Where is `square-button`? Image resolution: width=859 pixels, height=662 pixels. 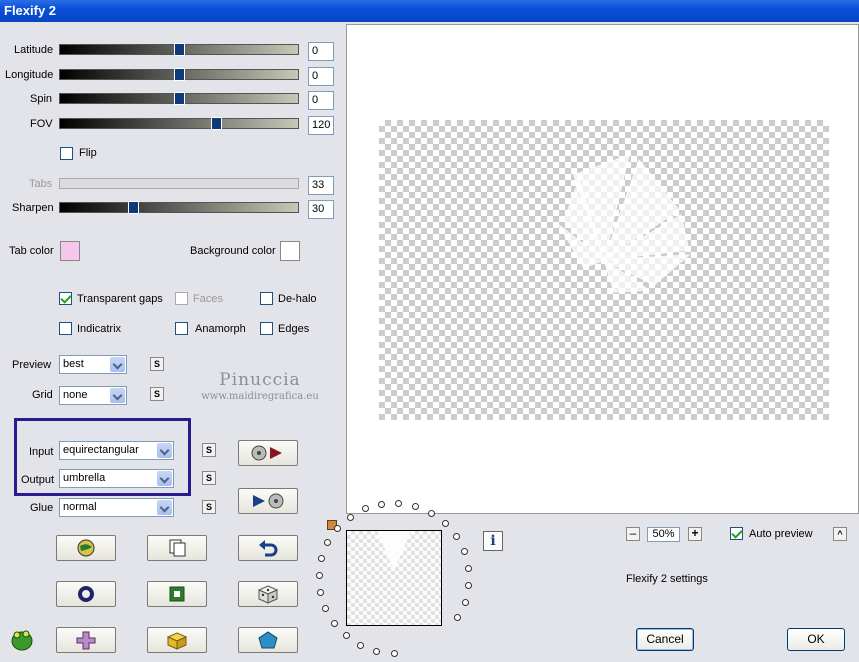
square-button is located at coordinates (177, 594).